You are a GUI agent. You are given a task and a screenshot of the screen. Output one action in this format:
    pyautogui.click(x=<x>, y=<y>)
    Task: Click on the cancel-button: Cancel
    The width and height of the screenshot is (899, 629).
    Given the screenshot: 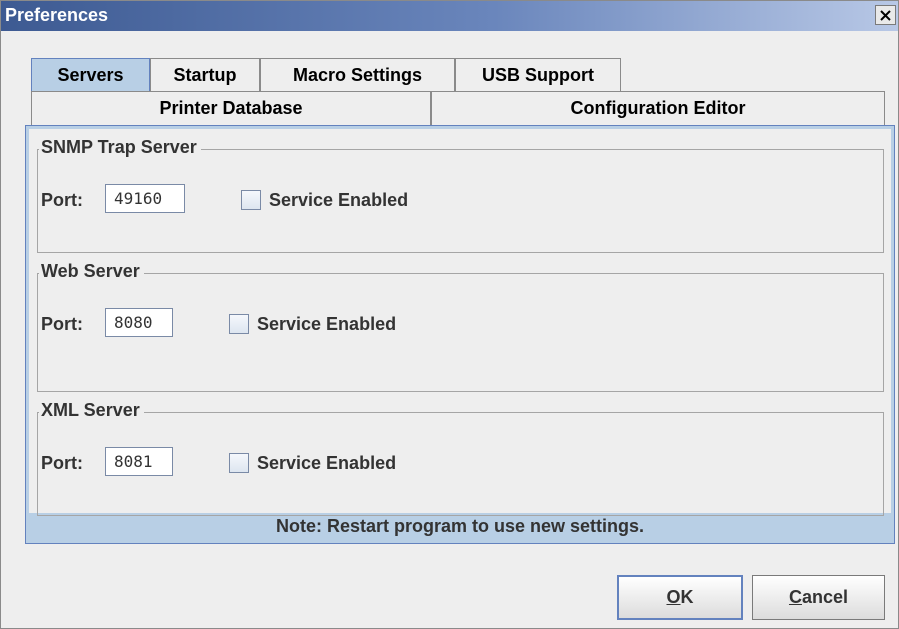 What is the action you would take?
    pyautogui.click(x=818, y=597)
    